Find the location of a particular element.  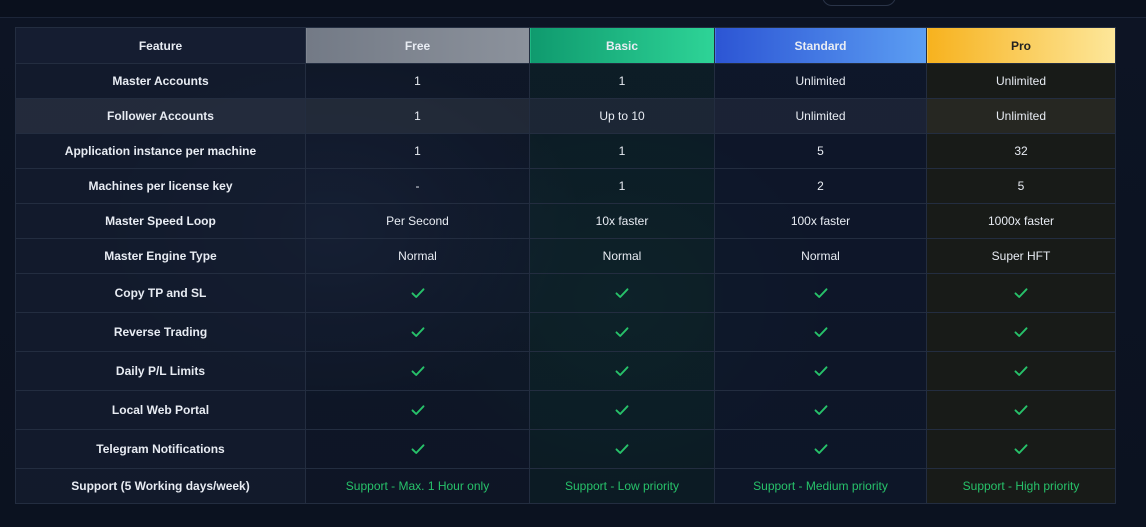

table-row: Application instance per machine 1 1 5 32 is located at coordinates (565, 151).